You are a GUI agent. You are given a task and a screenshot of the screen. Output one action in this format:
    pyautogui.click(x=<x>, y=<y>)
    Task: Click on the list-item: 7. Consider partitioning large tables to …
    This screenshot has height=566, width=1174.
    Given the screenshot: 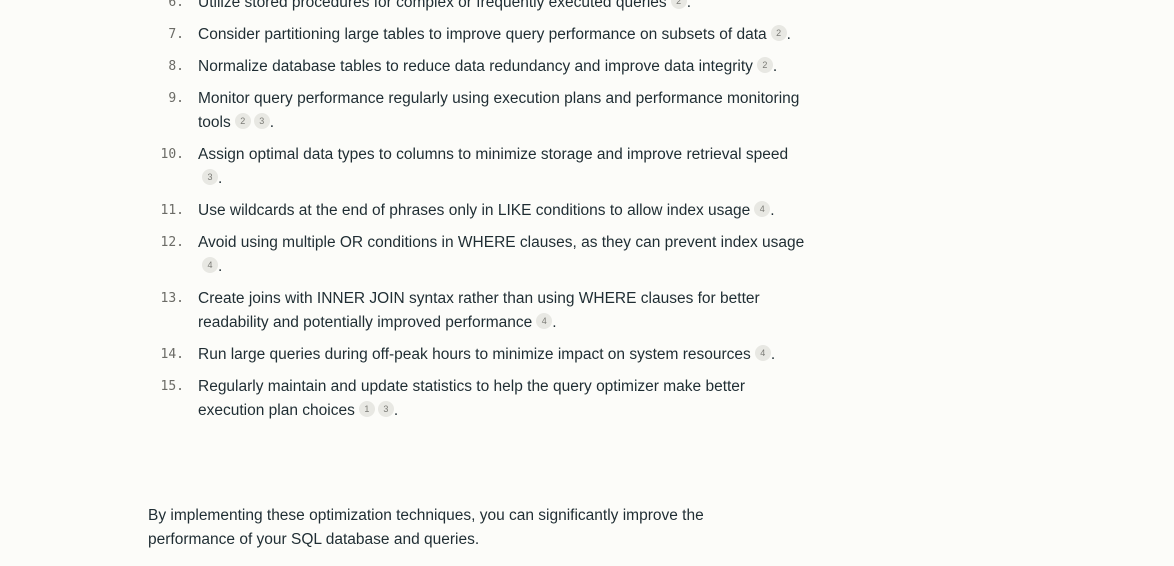 What is the action you would take?
    pyautogui.click(x=488, y=35)
    